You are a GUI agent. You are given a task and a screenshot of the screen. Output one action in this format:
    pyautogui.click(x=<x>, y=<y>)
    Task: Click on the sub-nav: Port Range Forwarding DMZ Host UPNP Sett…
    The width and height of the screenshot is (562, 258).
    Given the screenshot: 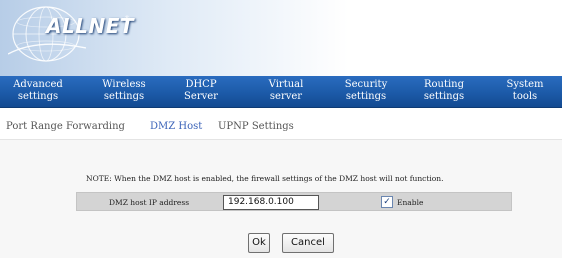 What is the action you would take?
    pyautogui.click(x=281, y=124)
    